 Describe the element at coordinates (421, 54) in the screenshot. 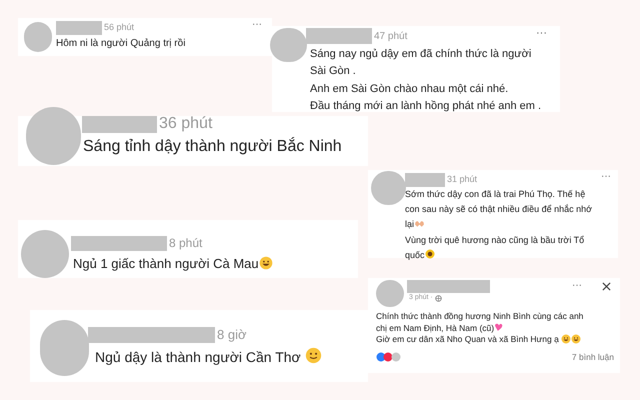

I see `post-text: Sáng nay ngủ dậy em đã chính thức là người` at that location.